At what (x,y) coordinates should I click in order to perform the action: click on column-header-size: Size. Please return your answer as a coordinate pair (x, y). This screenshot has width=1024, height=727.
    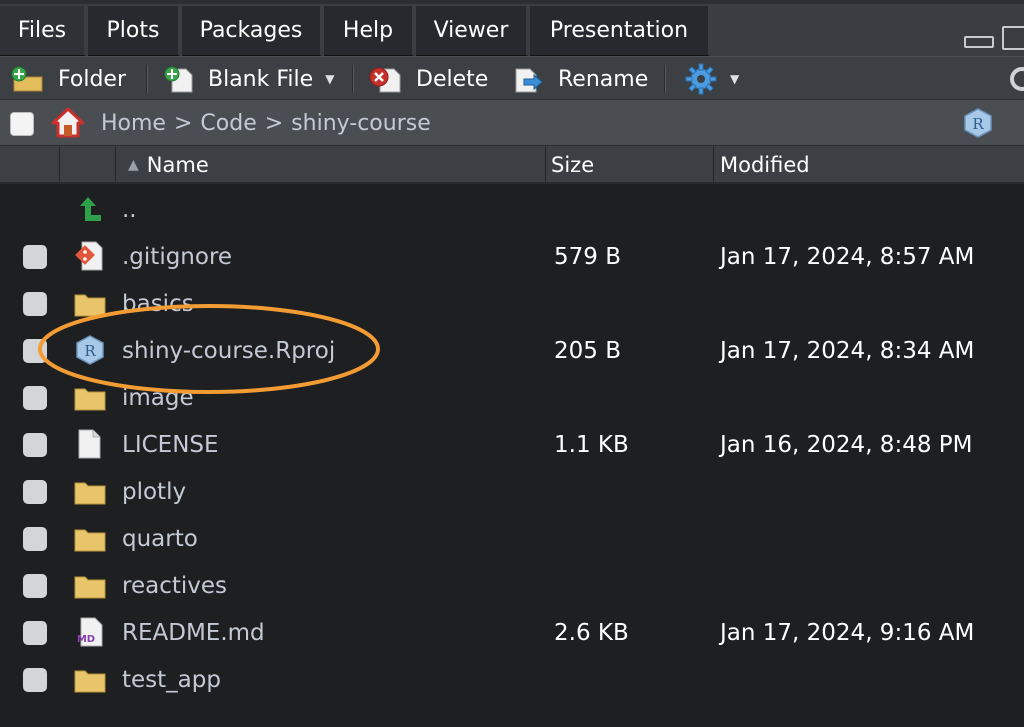
    Looking at the image, I should click on (630, 165).